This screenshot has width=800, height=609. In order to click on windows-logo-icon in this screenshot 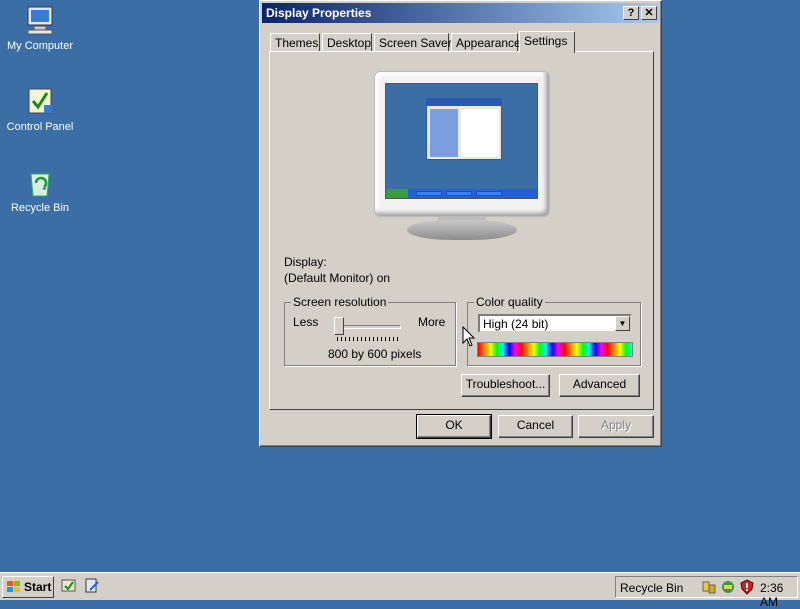, I will do `click(14, 587)`.